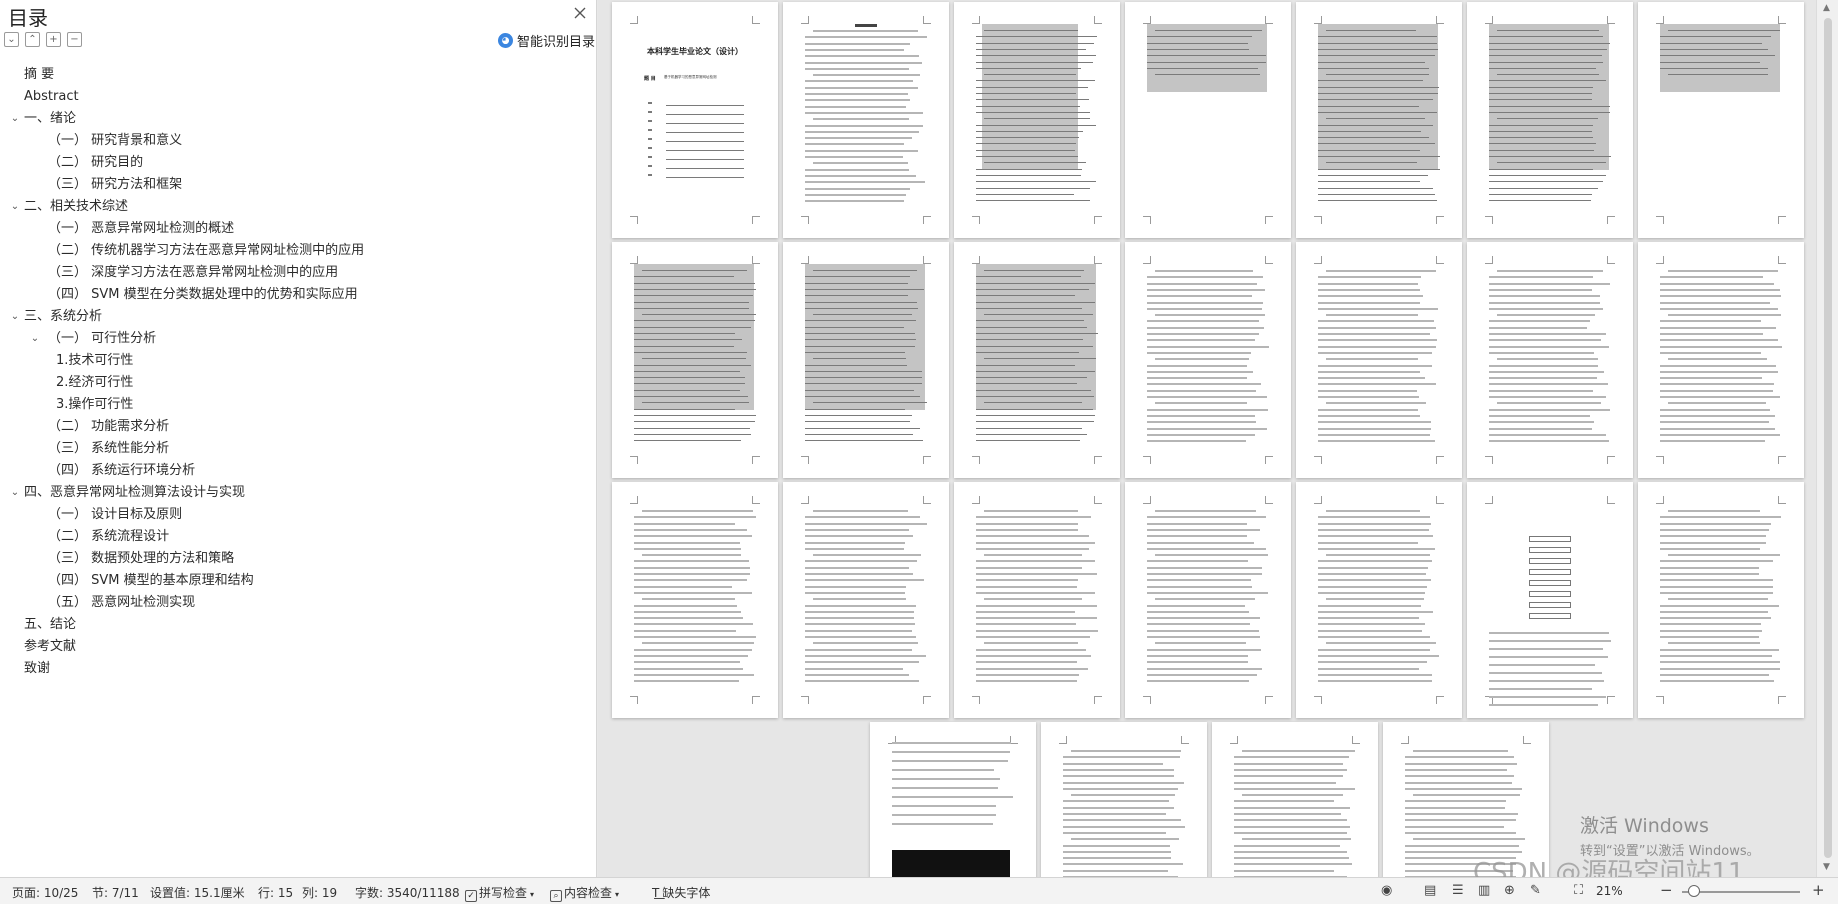 This screenshot has width=1838, height=904. What do you see at coordinates (298, 339) in the screenshot?
I see `toc-item: ⌄ （一） 可行性分析` at bounding box center [298, 339].